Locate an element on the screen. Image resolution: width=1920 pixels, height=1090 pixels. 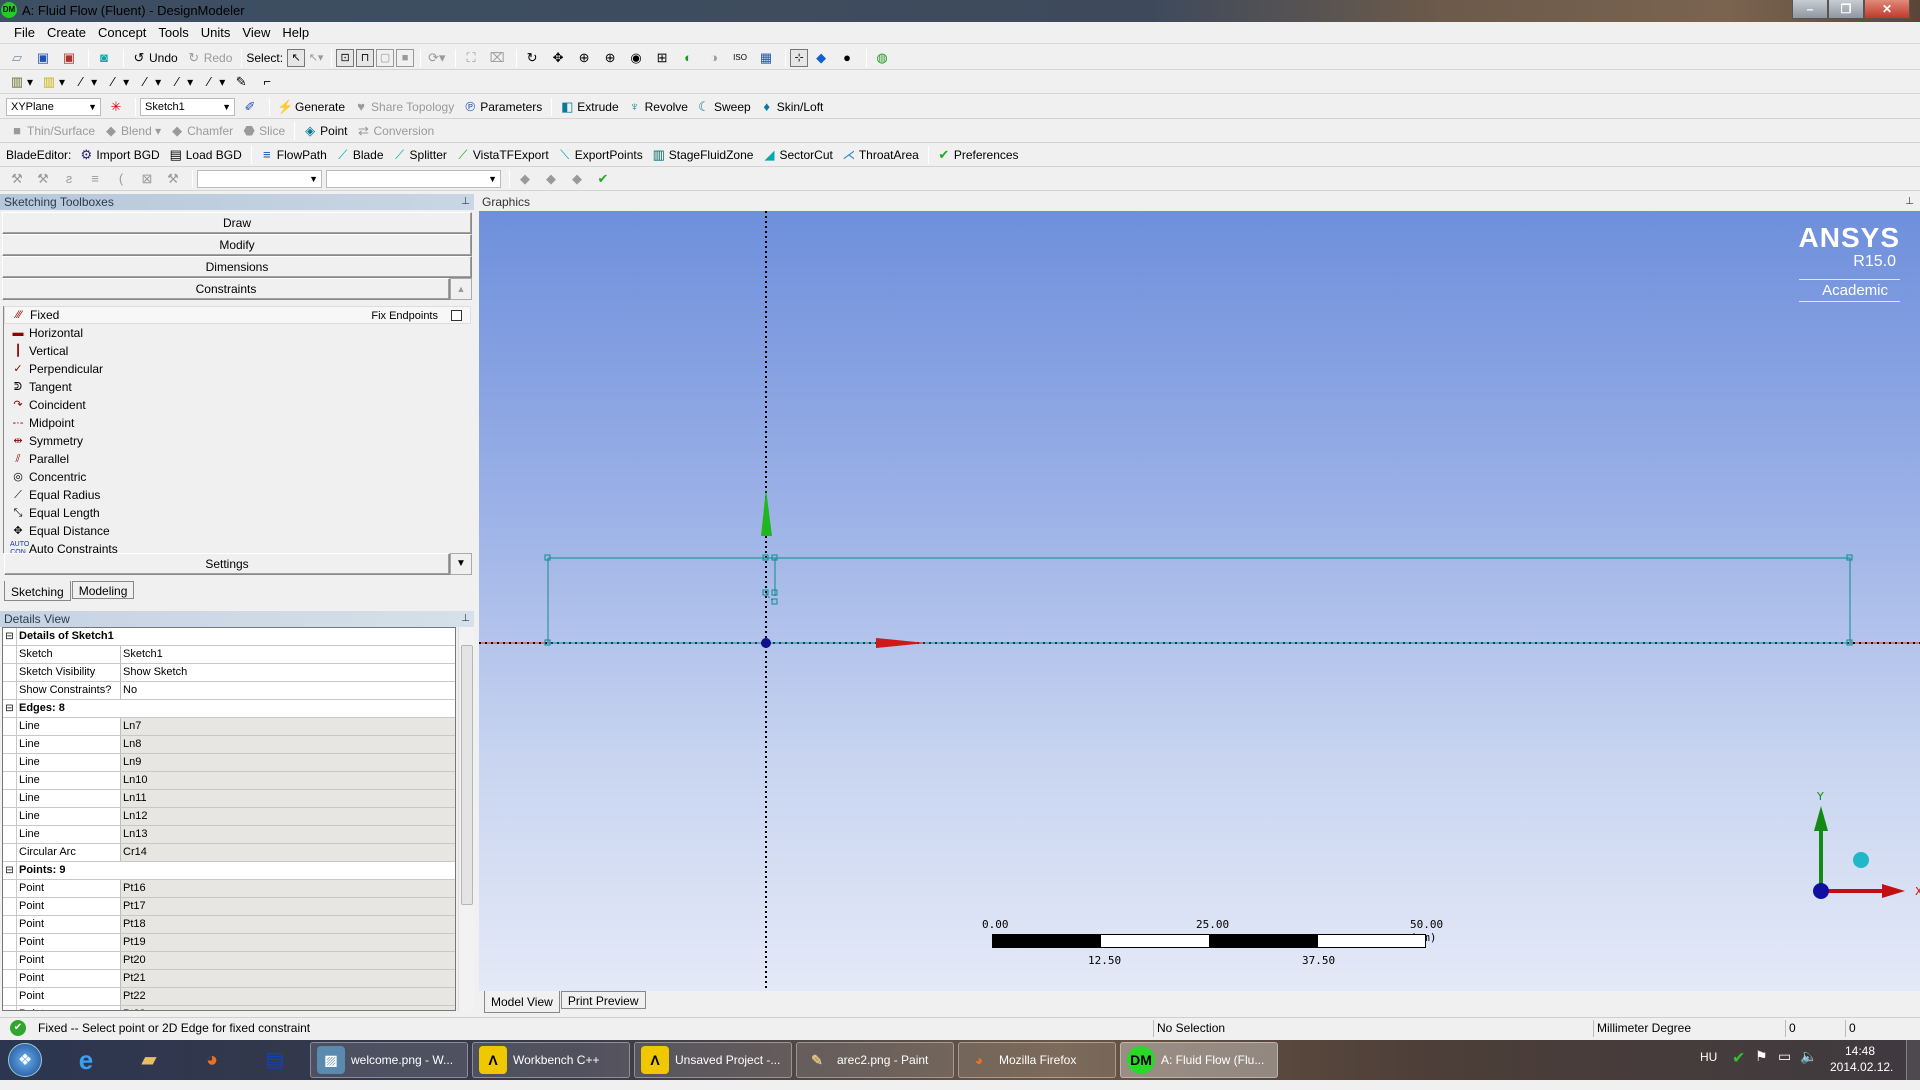
details-row: Point Pt20 is located at coordinates (229, 961).